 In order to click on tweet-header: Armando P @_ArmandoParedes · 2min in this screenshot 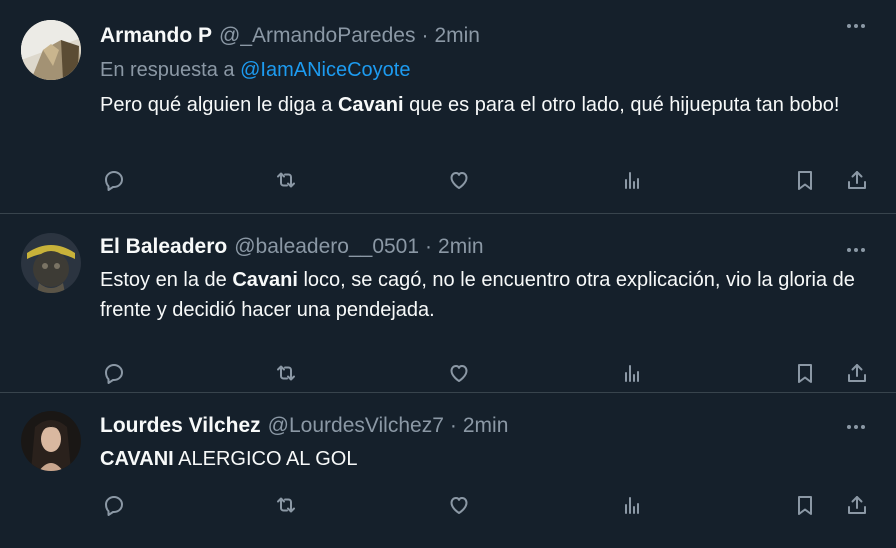, I will do `click(488, 36)`.